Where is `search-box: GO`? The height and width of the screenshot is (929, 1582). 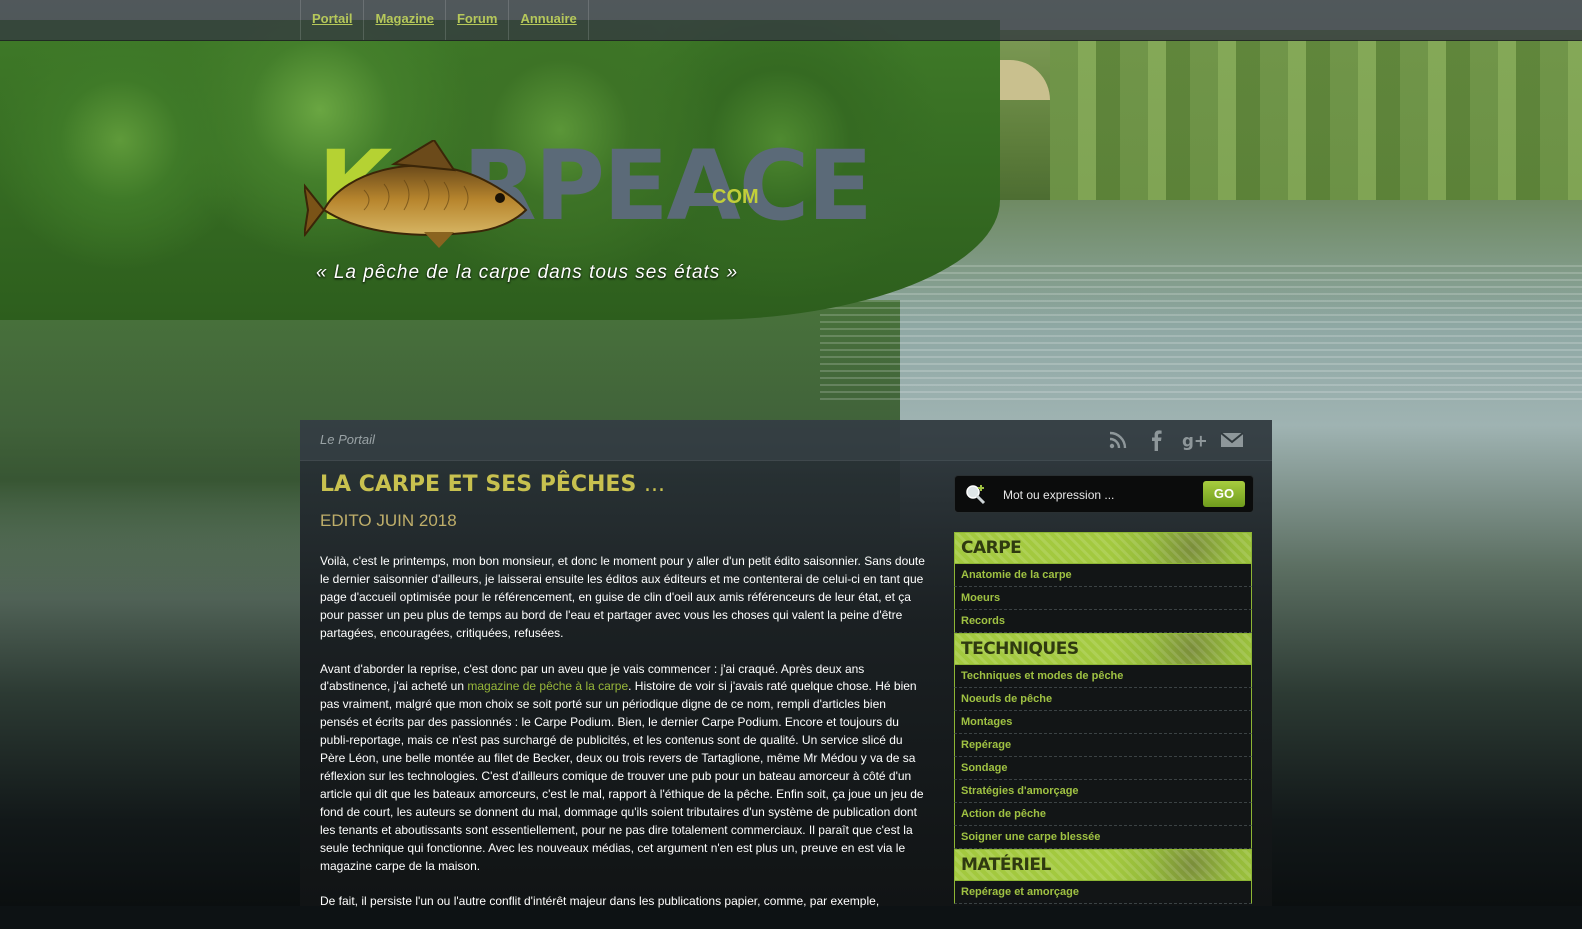
search-box: GO is located at coordinates (1104, 494).